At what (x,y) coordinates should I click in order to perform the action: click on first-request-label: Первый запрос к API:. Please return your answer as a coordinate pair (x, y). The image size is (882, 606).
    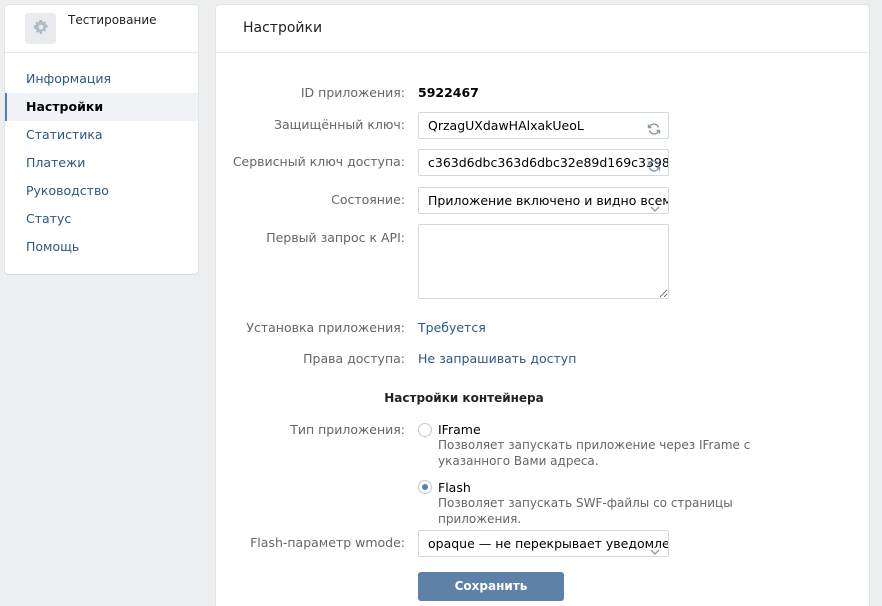
    Looking at the image, I should click on (335, 237).